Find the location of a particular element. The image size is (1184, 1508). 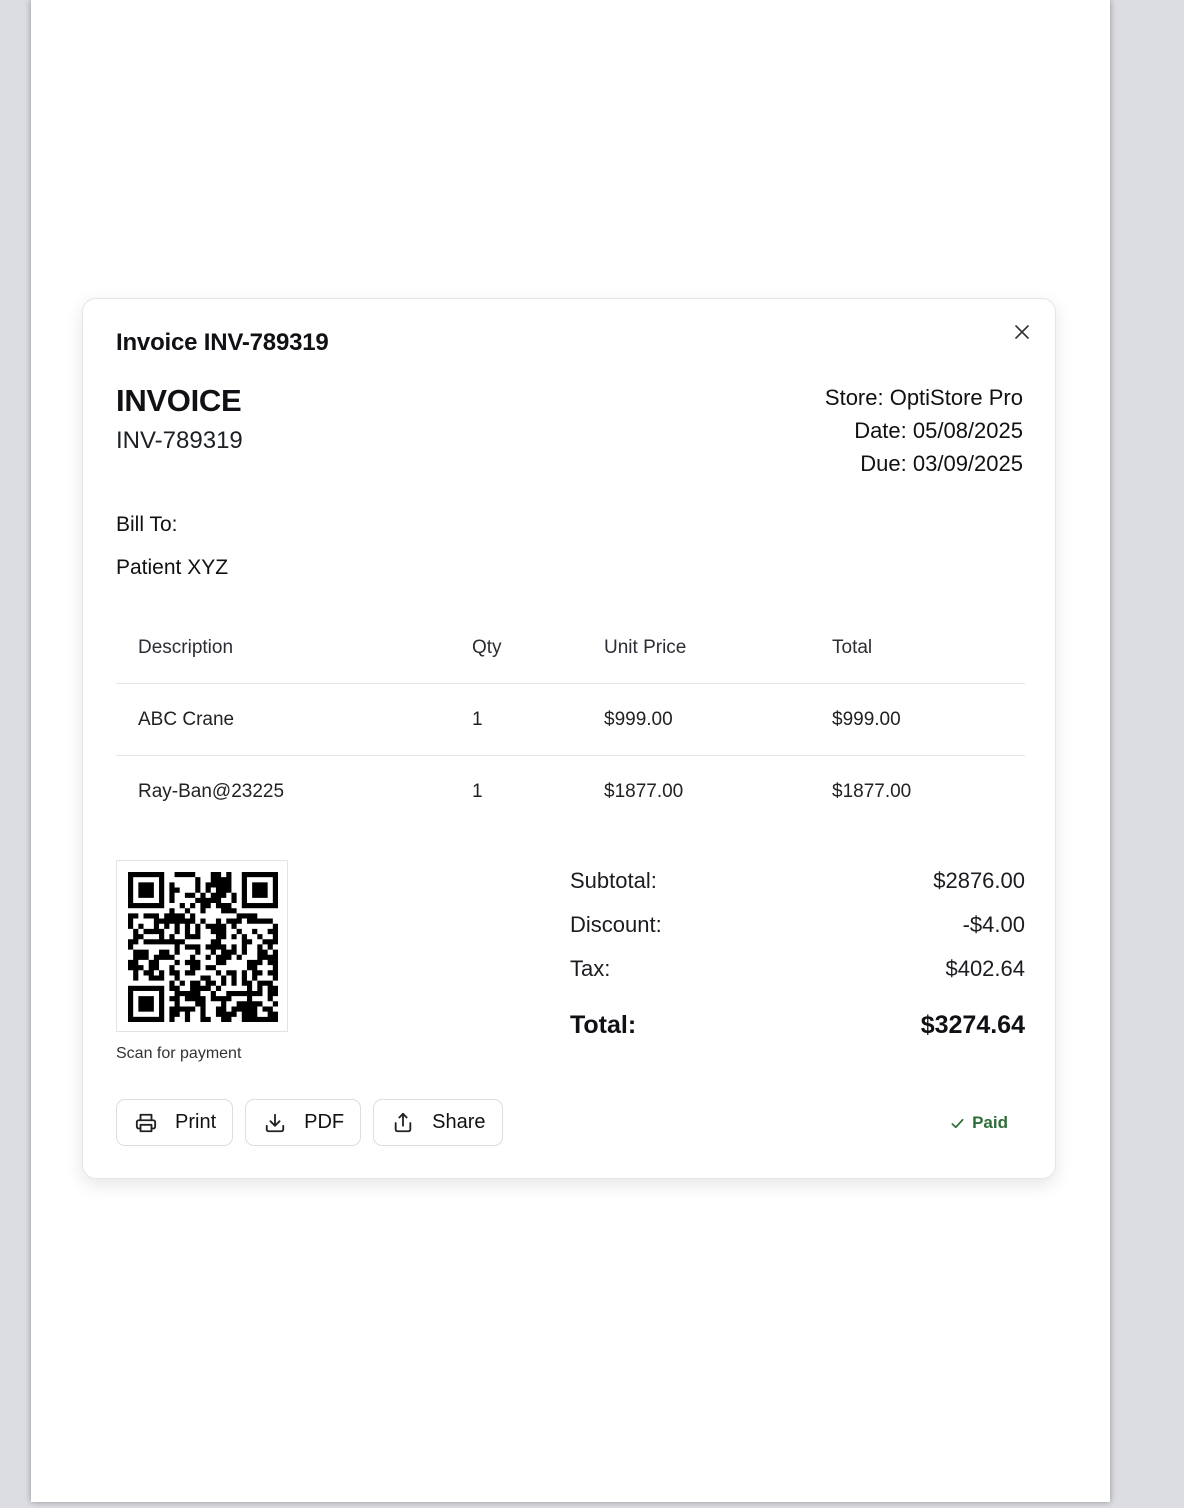

bill-to-name: Patient XYZ is located at coordinates (172, 567).